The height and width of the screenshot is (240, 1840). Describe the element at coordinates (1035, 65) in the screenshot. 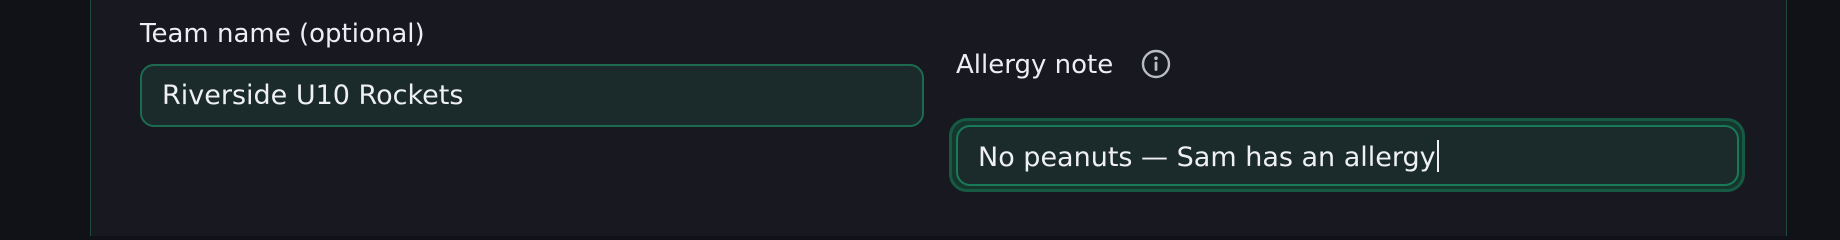

I see `allergy-note-label: Allergy note` at that location.